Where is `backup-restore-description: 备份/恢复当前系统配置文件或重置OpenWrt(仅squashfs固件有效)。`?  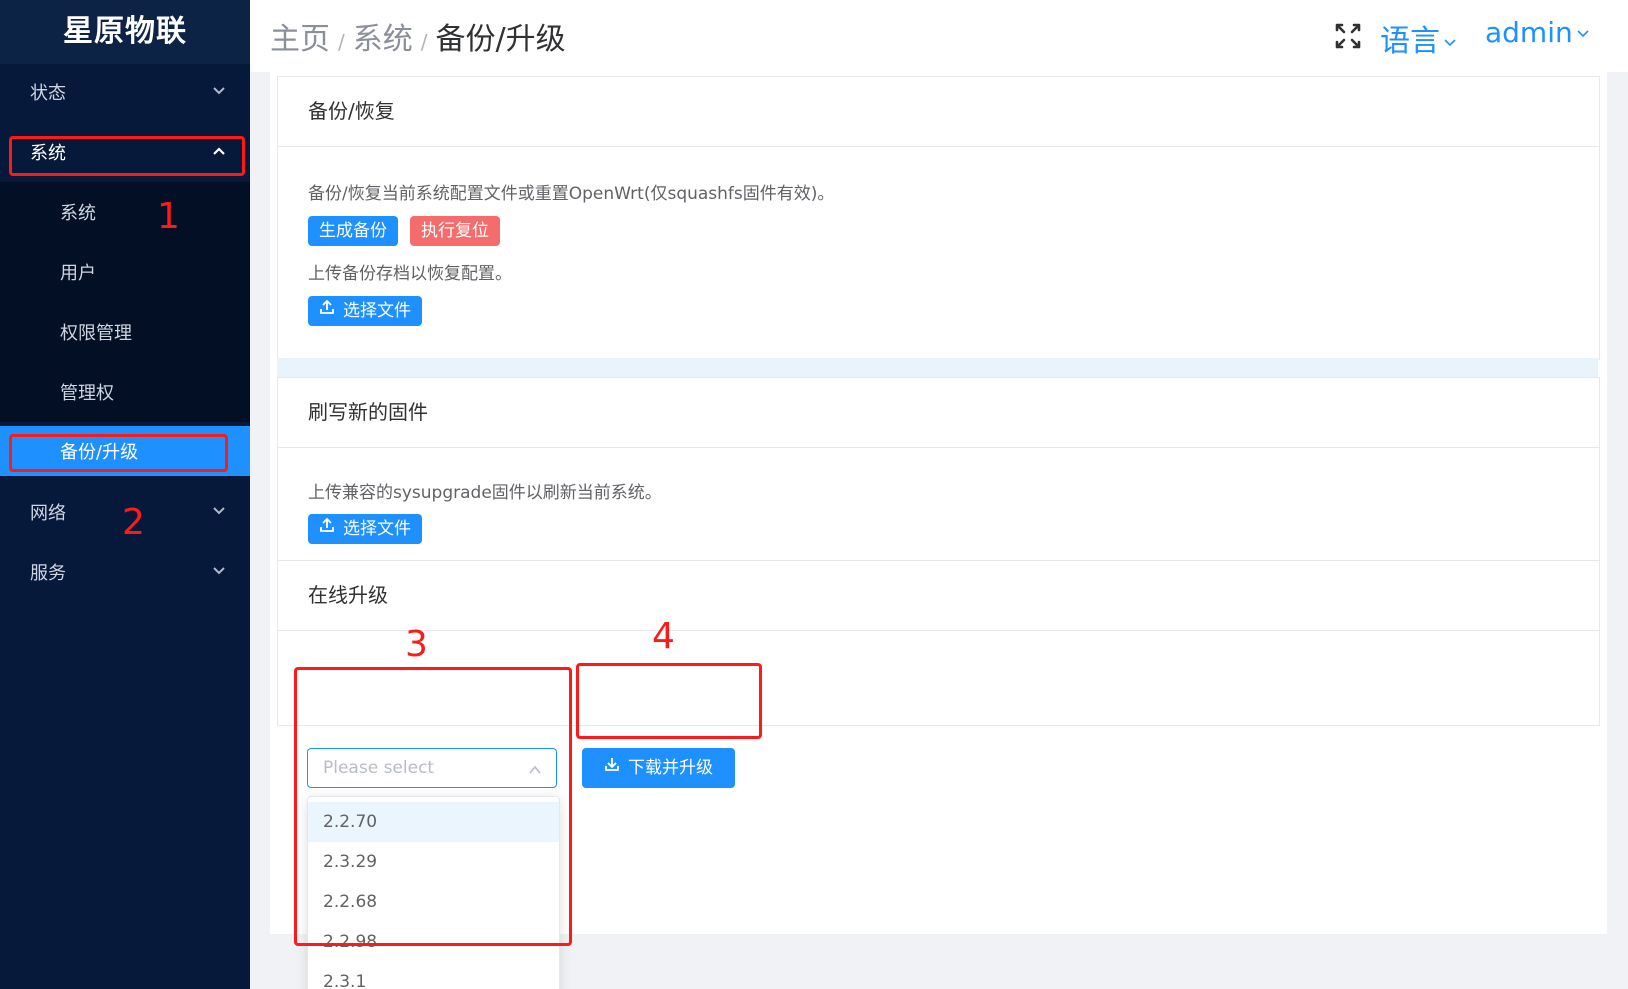 backup-restore-description: 备份/恢复当前系统配置文件或重置OpenWrt(仅squashfs固件有效)。 is located at coordinates (571, 194).